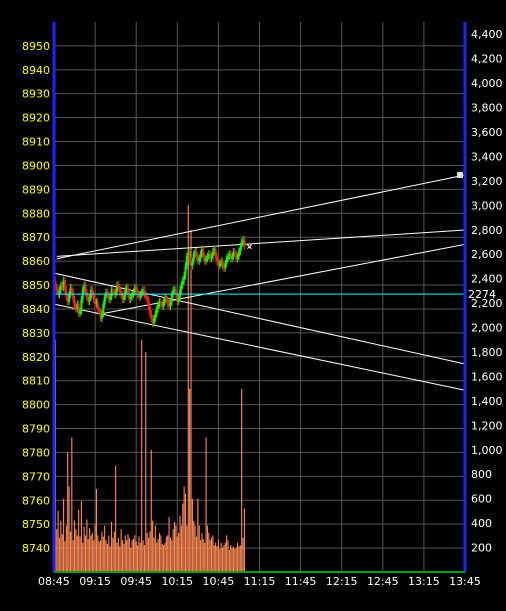 This screenshot has width=506, height=611. What do you see at coordinates (36, 165) in the screenshot?
I see `price-tick-label: 8900` at bounding box center [36, 165].